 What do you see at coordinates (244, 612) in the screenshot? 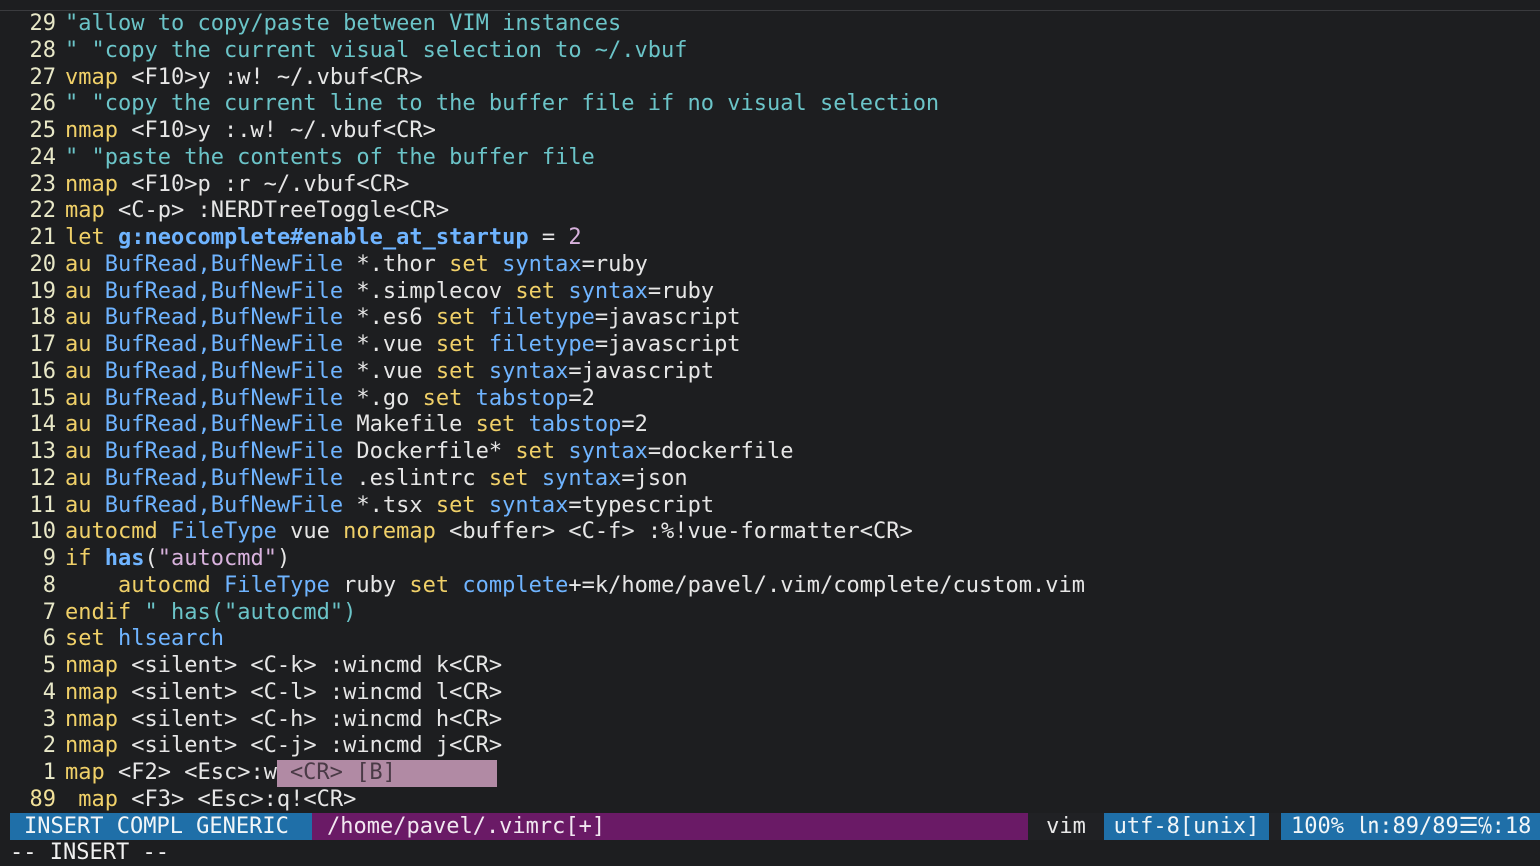
I see `code-token: " has("autocmd")` at bounding box center [244, 612].